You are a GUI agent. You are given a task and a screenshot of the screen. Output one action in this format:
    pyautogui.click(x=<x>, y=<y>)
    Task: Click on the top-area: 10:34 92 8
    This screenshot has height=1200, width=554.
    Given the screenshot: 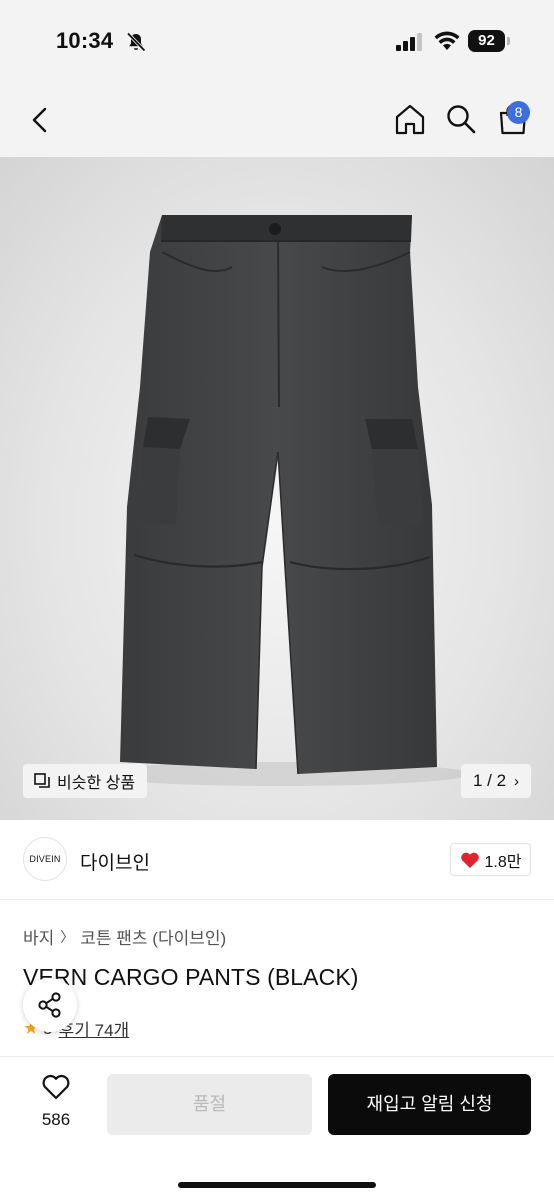 What is the action you would take?
    pyautogui.click(x=277, y=78)
    